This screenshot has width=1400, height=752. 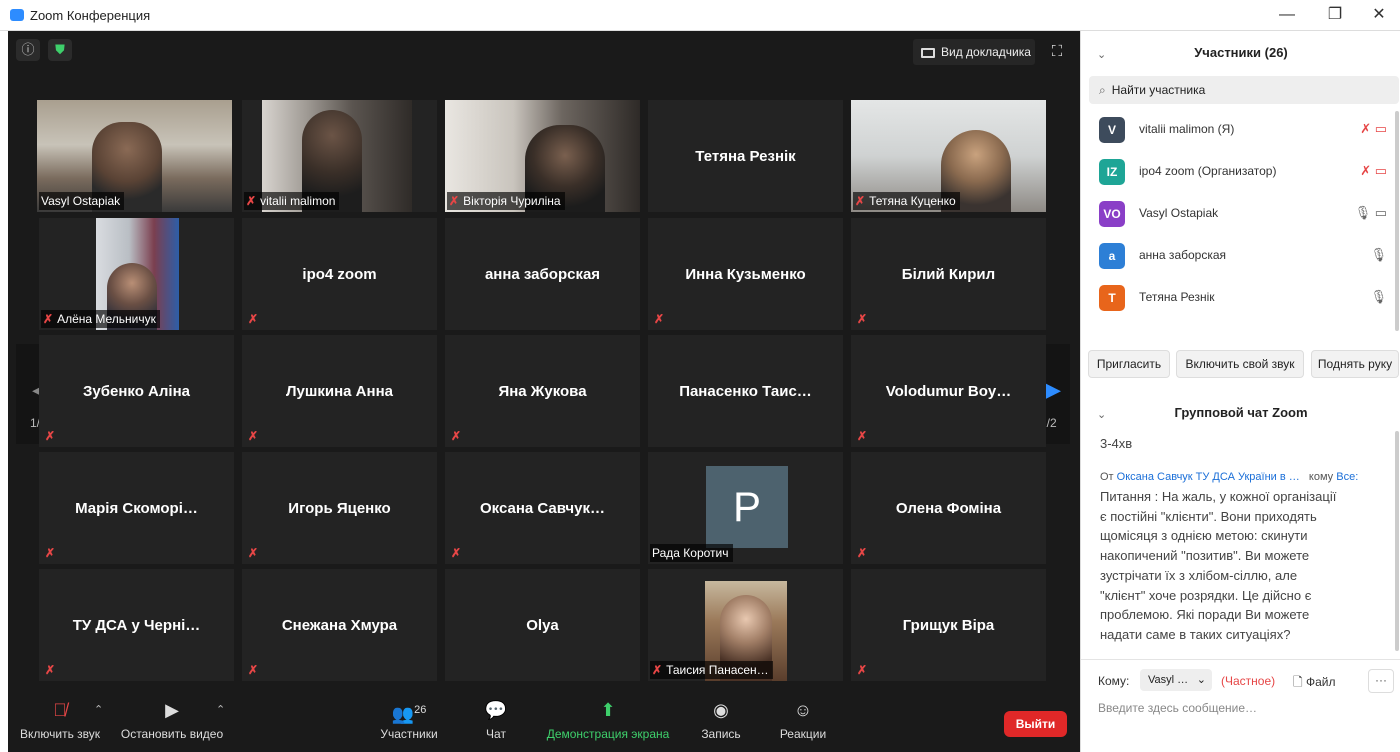 What do you see at coordinates (1355, 364) in the screenshot?
I see `raise-hand-button: Поднять руку` at bounding box center [1355, 364].